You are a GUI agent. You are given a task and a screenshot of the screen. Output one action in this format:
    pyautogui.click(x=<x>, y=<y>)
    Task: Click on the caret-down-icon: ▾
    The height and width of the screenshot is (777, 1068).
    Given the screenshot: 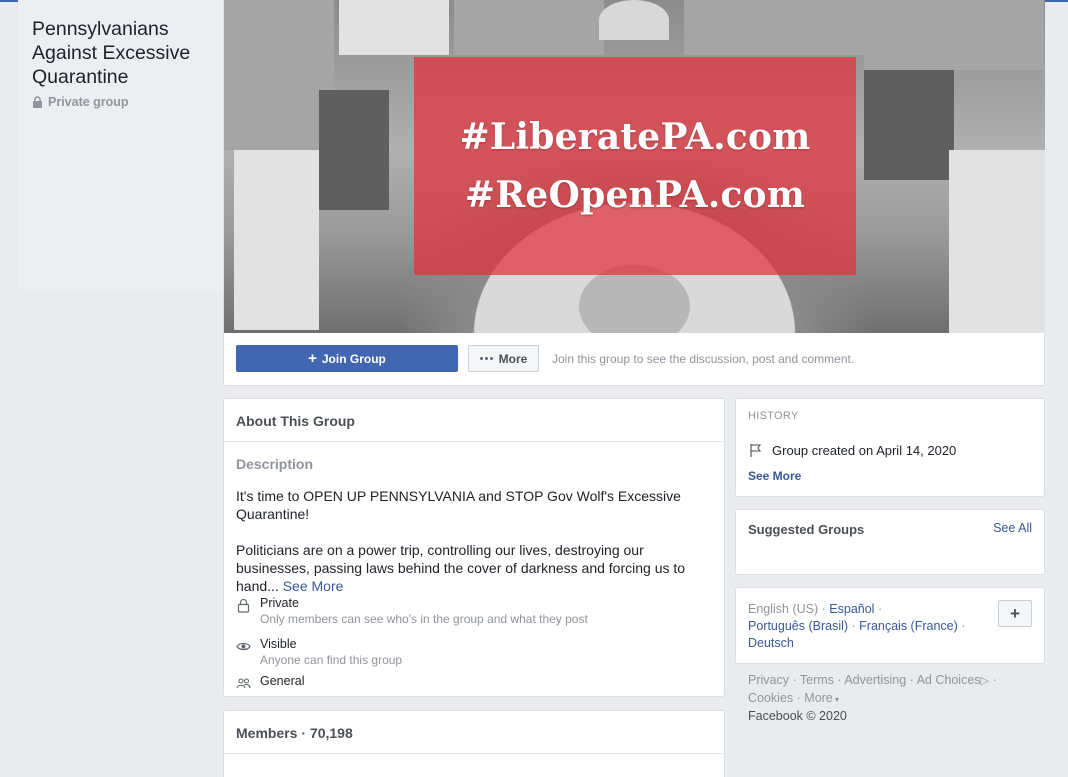 What is the action you would take?
    pyautogui.click(x=836, y=699)
    